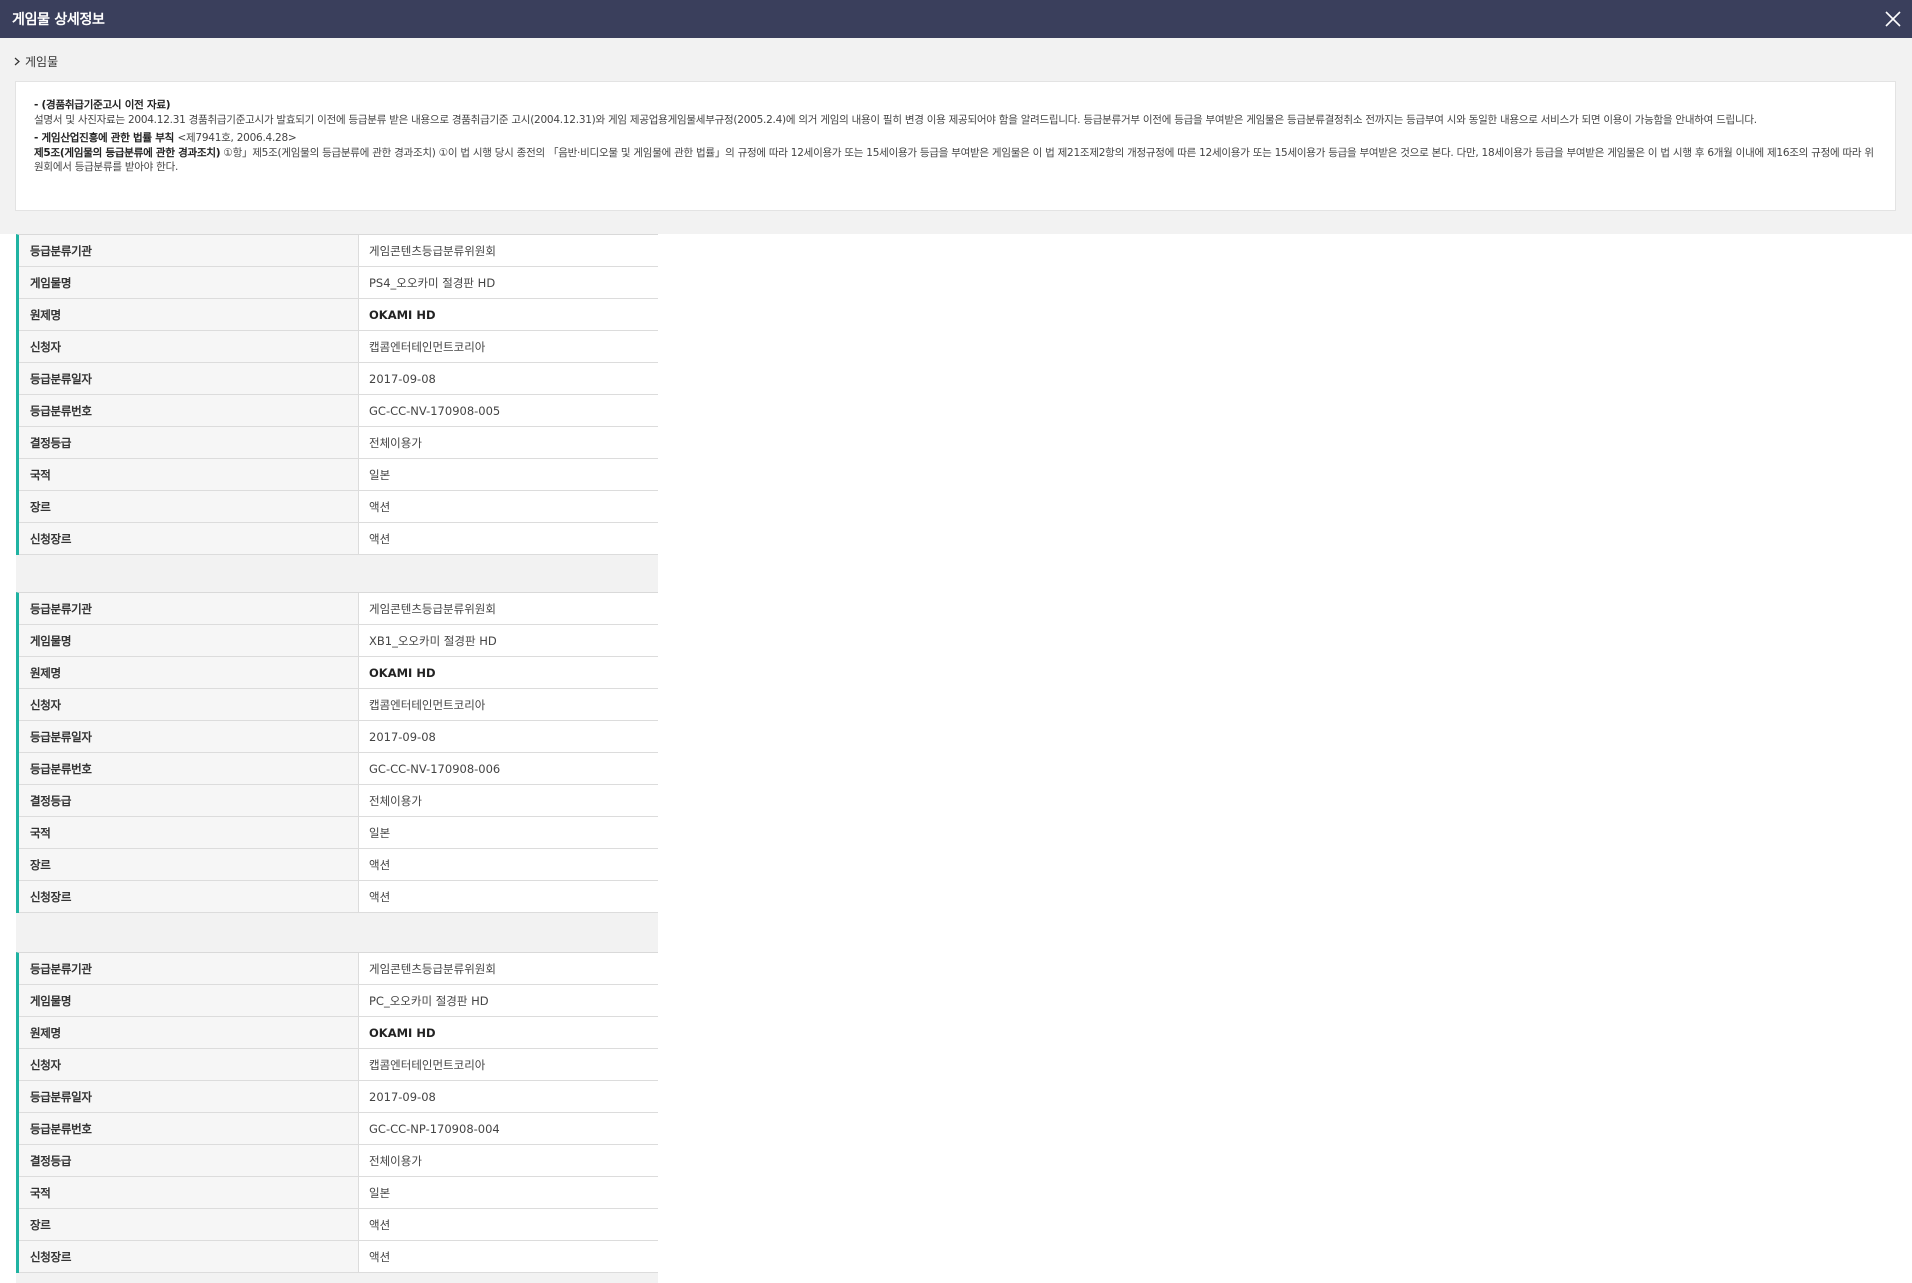 This screenshot has height=1283, width=1912. I want to click on field-value: PC_오오카미 절경판 HD, so click(508, 1000).